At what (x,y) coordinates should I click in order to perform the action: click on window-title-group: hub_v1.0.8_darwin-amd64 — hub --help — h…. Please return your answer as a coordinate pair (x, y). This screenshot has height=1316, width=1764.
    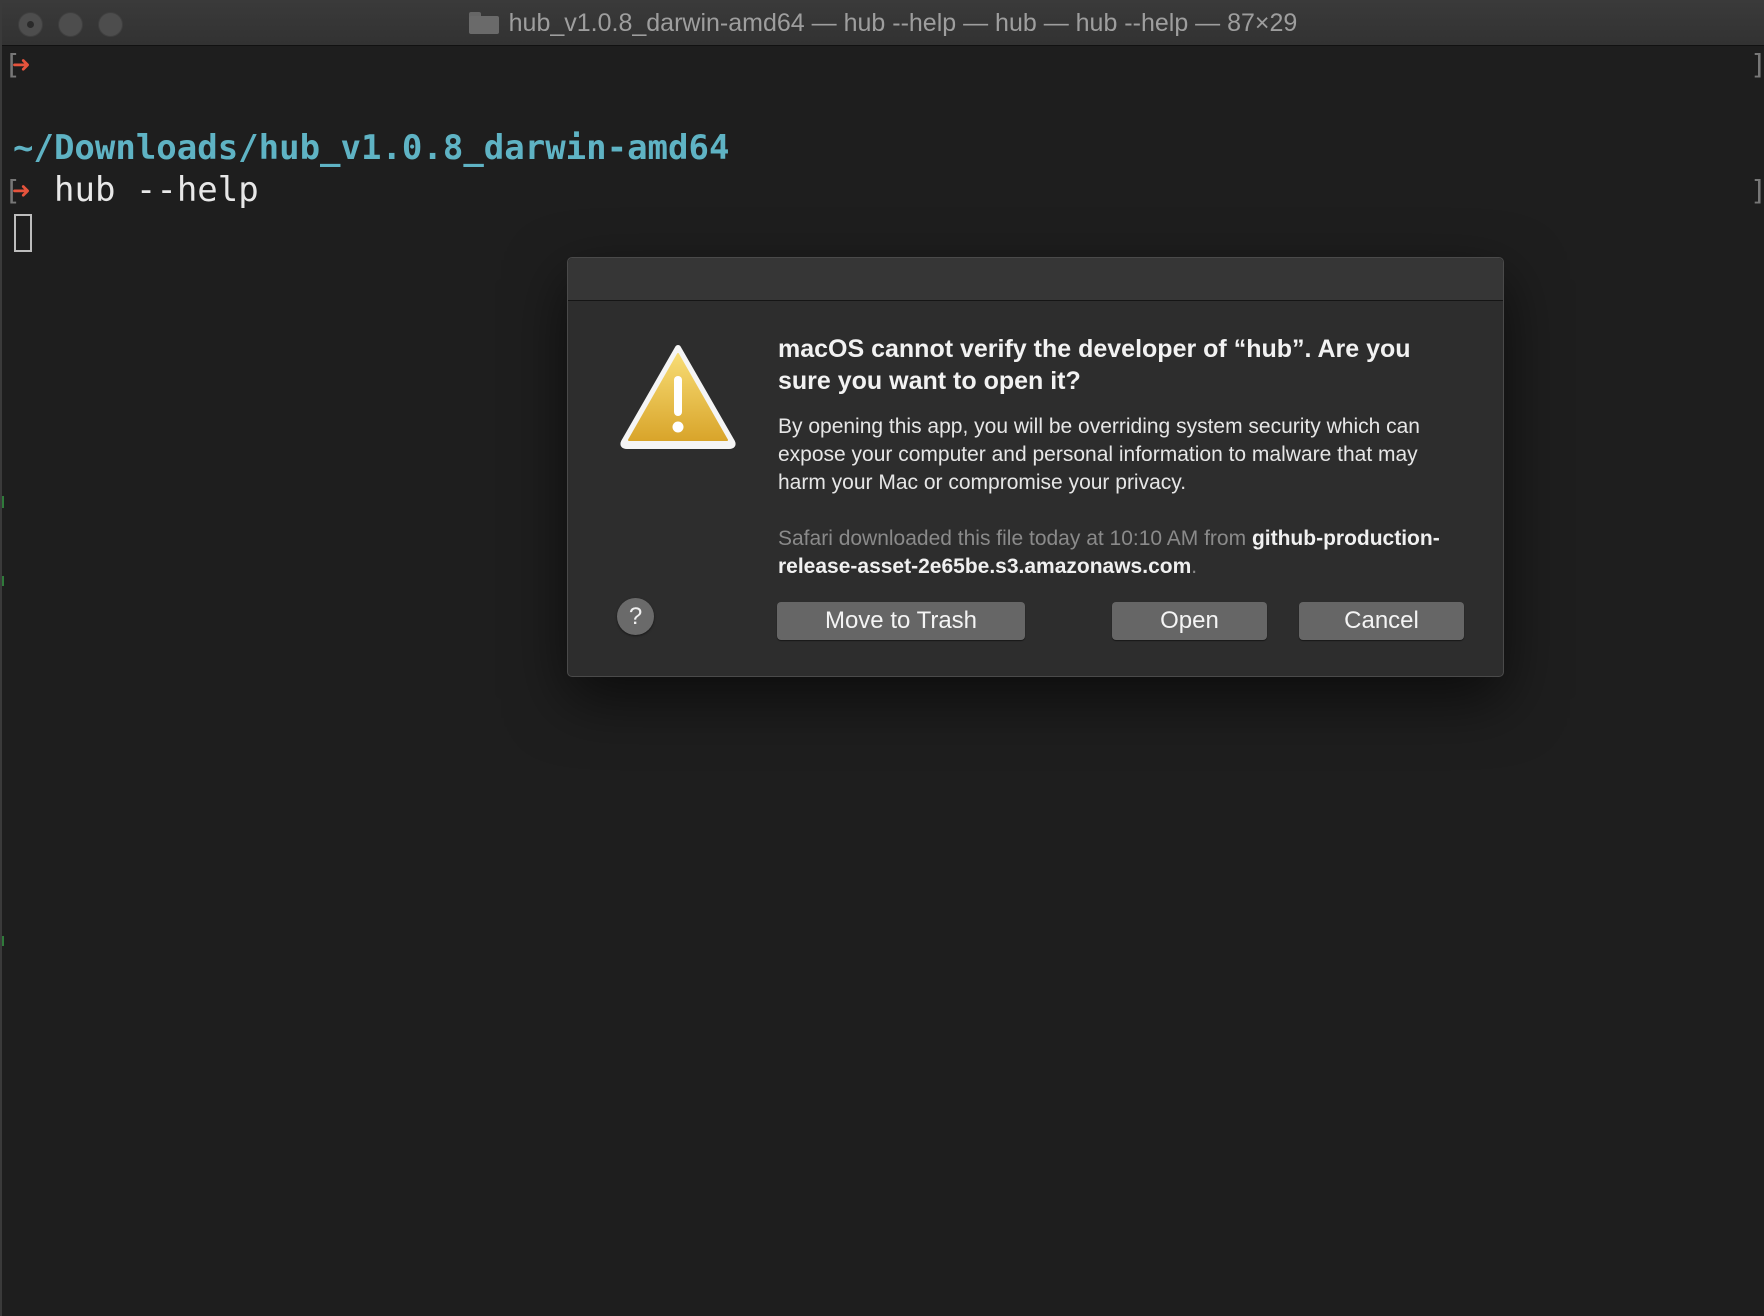
    Looking at the image, I should click on (883, 23).